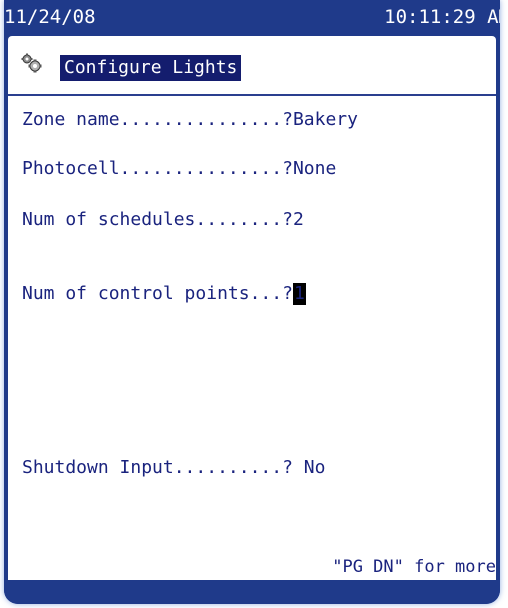  Describe the element at coordinates (252, 95) in the screenshot. I see `title-divider` at that location.